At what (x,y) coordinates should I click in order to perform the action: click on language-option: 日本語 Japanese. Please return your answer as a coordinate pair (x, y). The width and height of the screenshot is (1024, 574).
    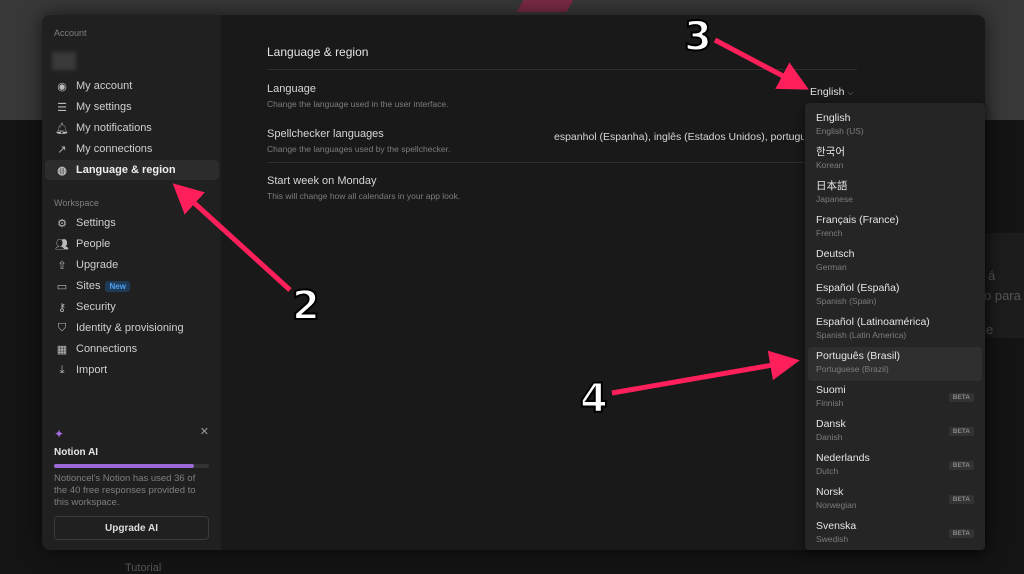
    Looking at the image, I should click on (895, 194).